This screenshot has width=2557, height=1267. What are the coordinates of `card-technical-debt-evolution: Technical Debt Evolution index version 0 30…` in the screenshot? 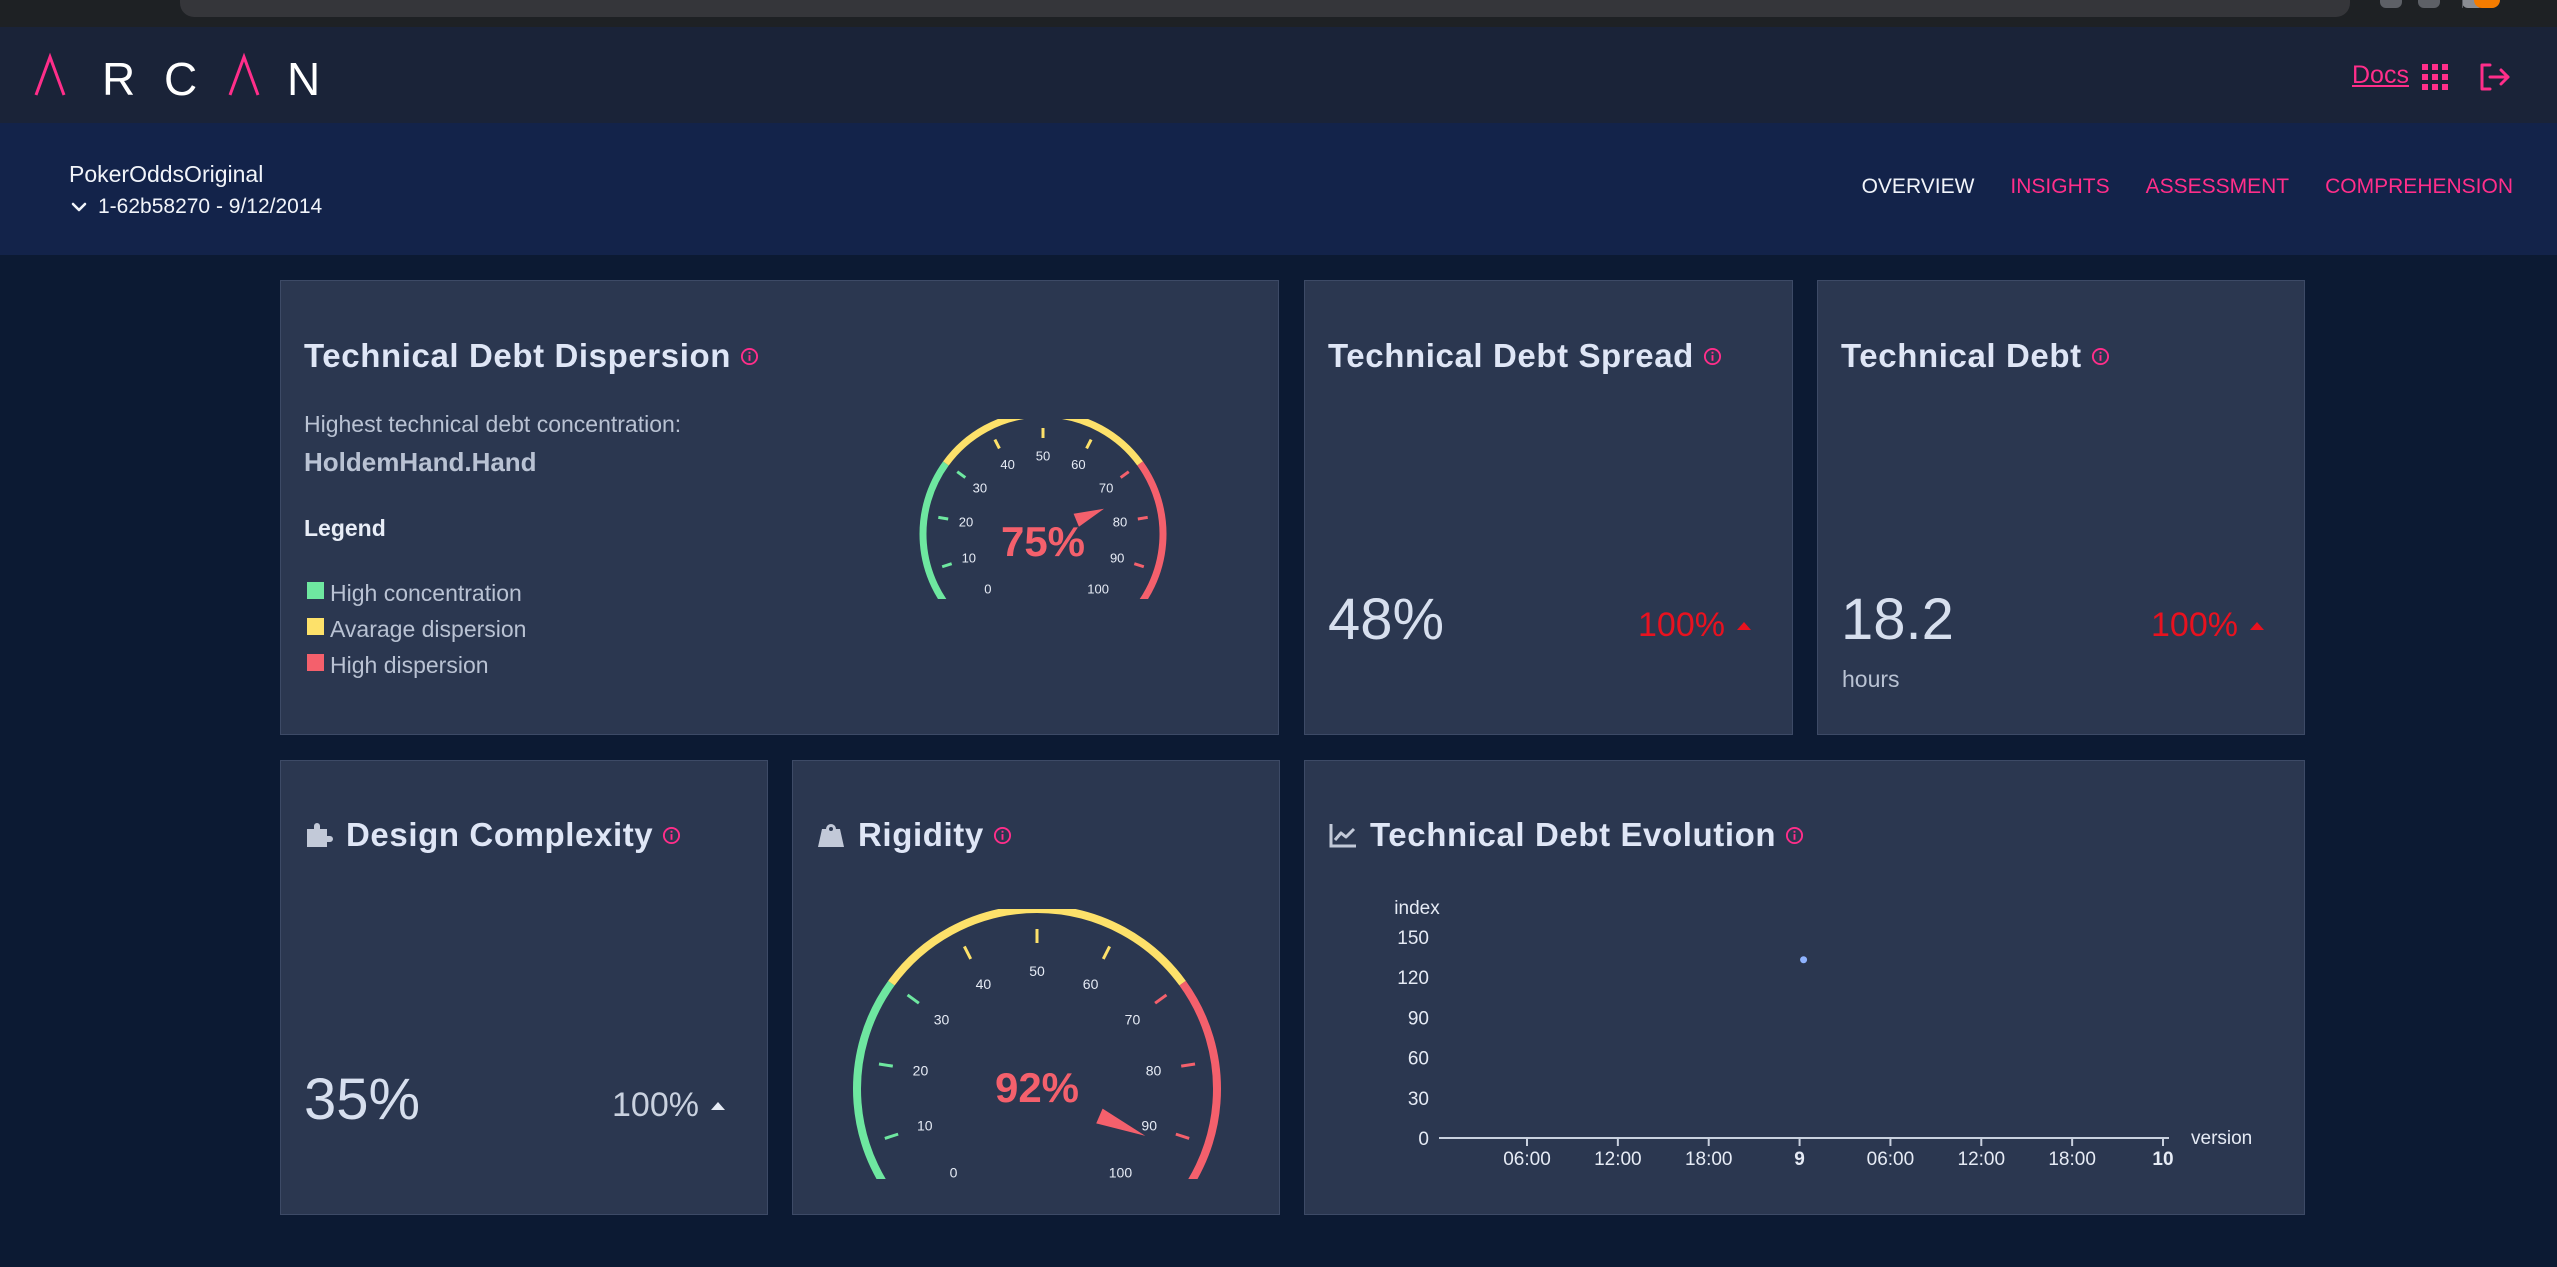 It's located at (1804, 987).